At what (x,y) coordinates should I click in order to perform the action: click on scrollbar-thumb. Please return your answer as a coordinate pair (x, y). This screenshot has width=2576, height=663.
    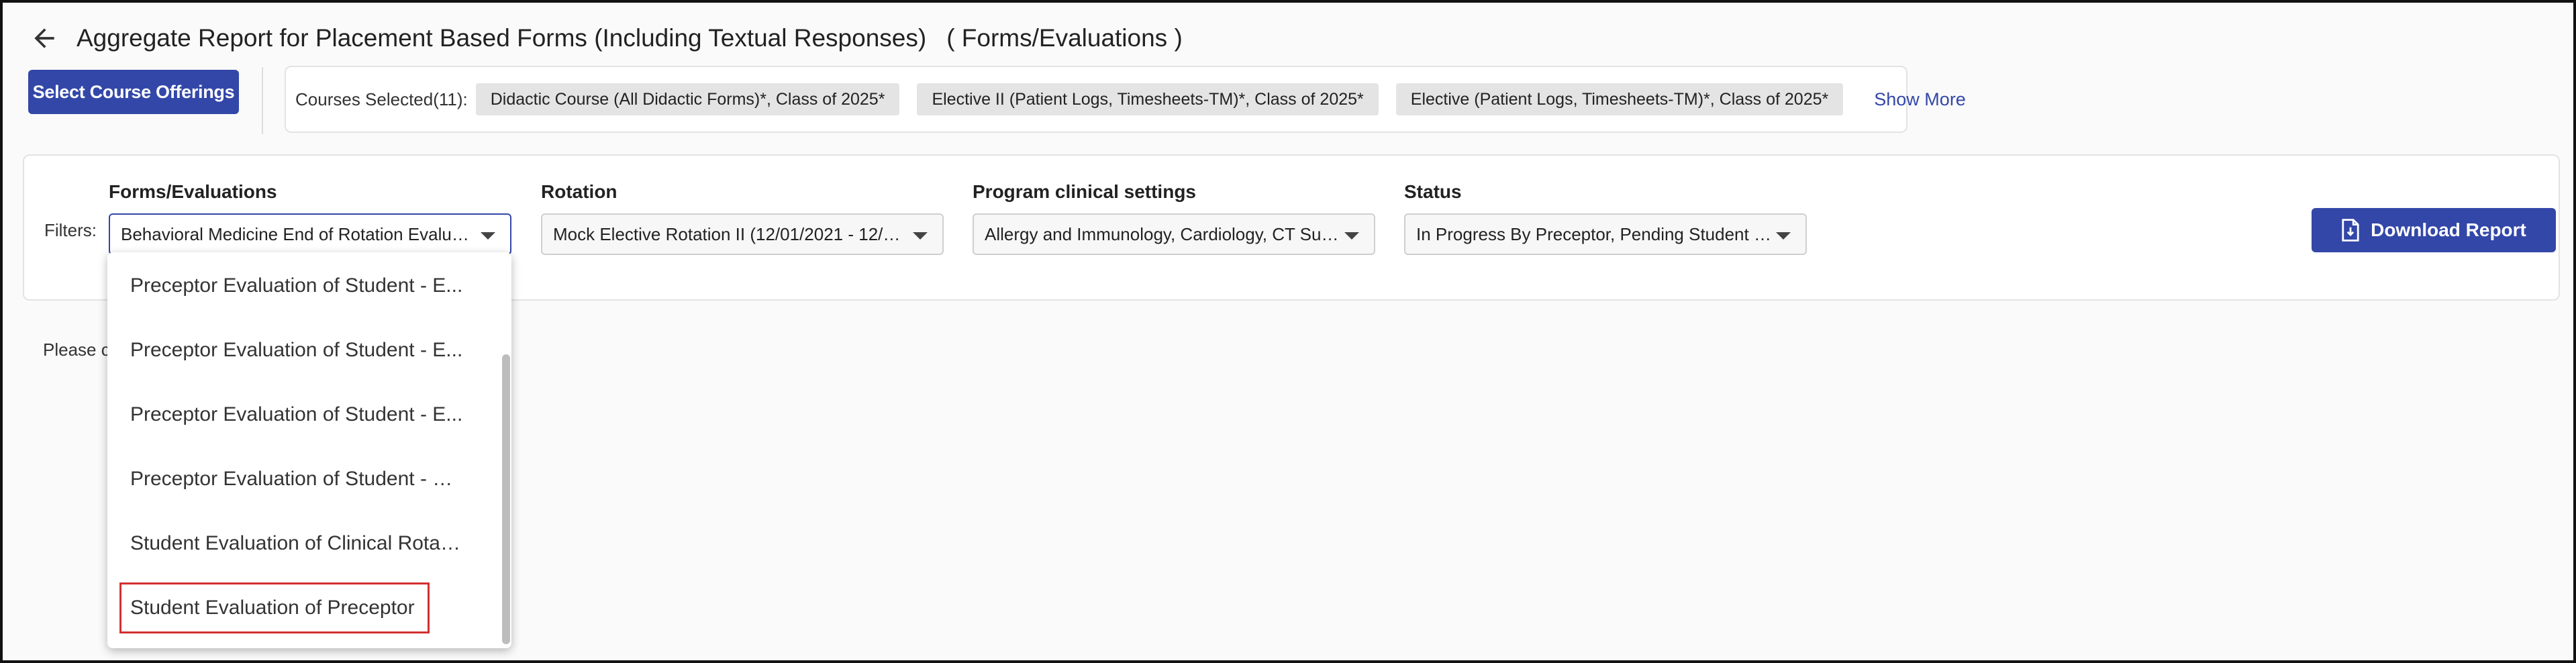
    Looking at the image, I should click on (506, 499).